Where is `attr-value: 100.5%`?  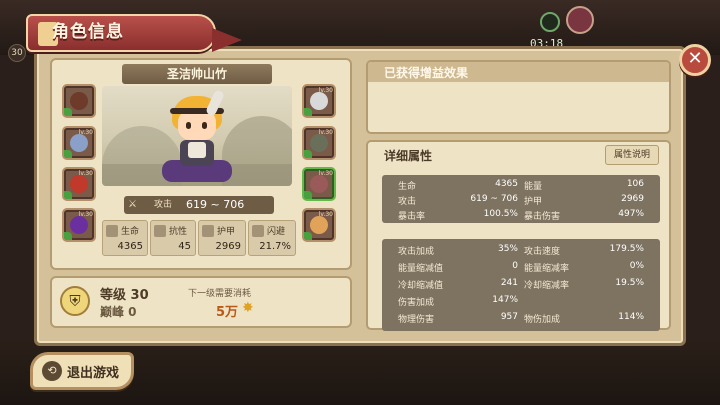
attr-value: 100.5% is located at coordinates (500, 214).